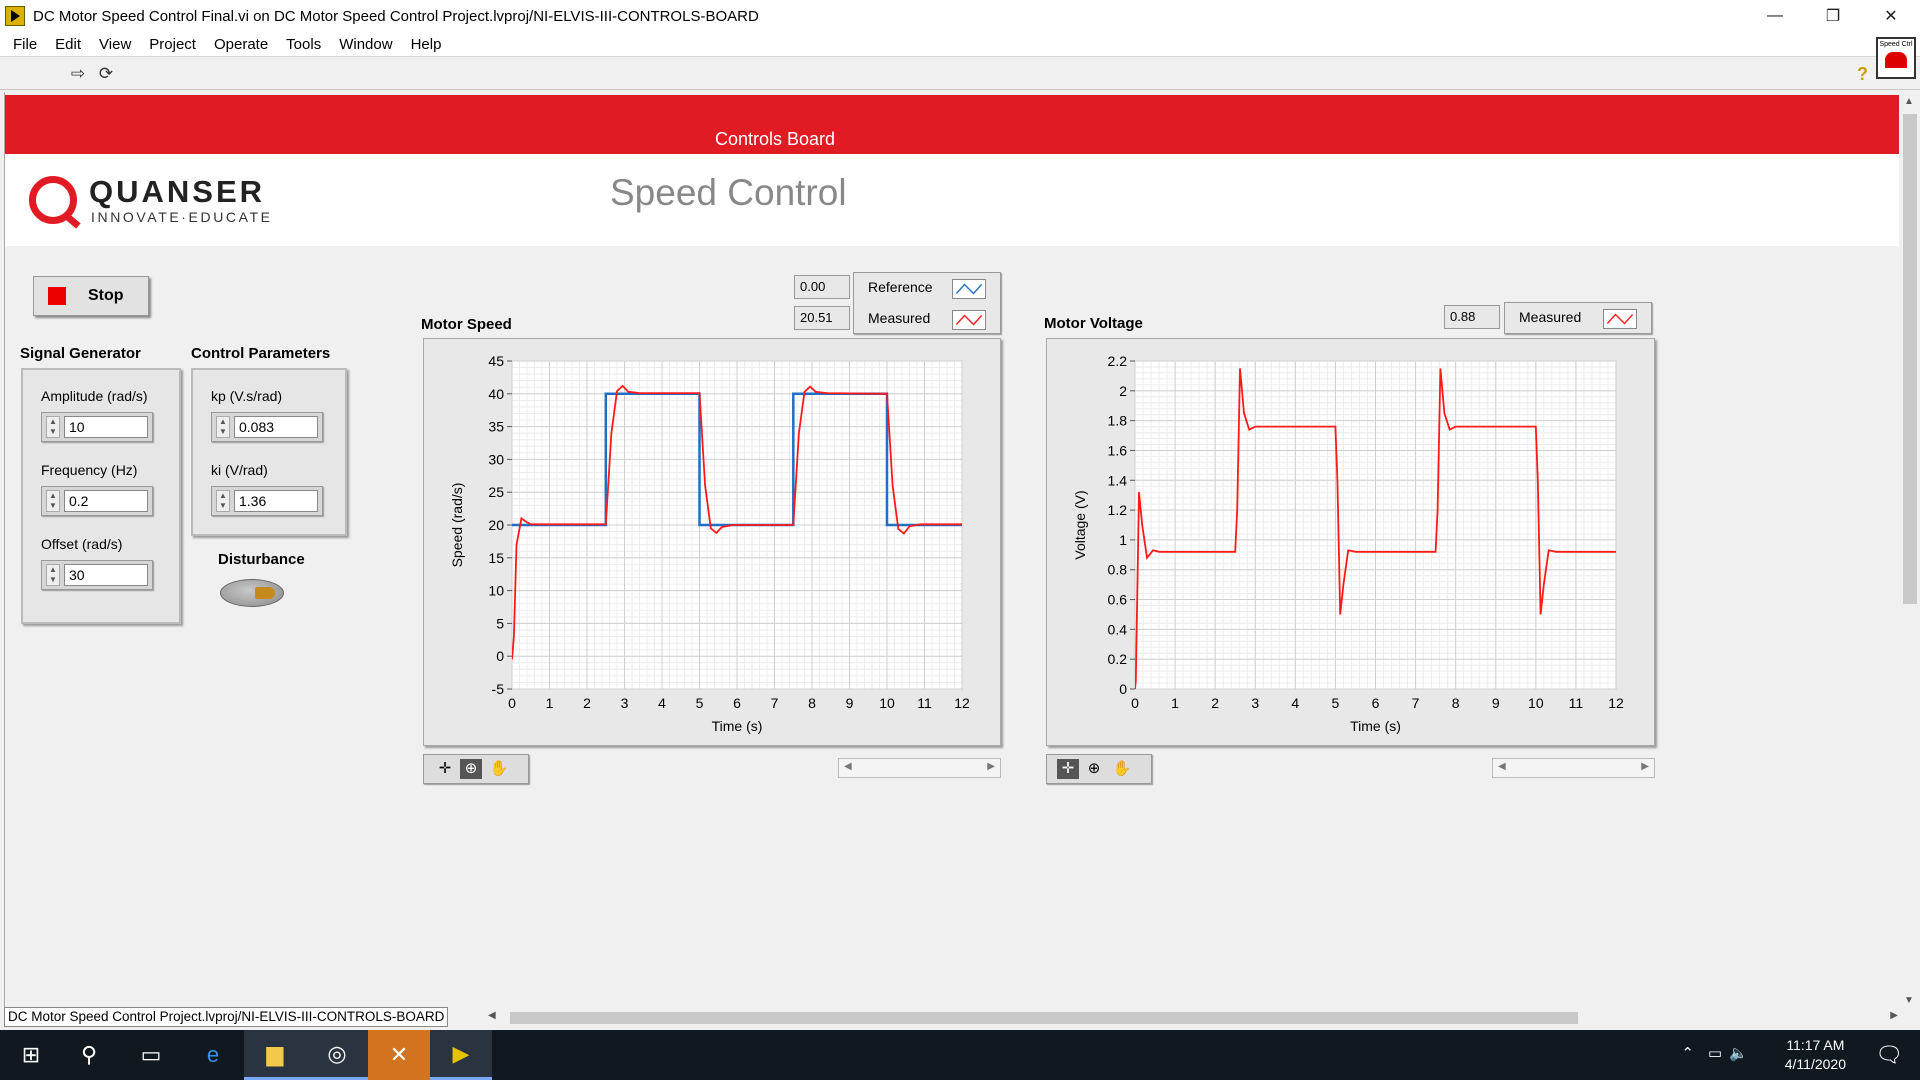 Image resolution: width=1920 pixels, height=1080 pixels. I want to click on frequency-control: ▲ ▼ 0.2, so click(97, 501).